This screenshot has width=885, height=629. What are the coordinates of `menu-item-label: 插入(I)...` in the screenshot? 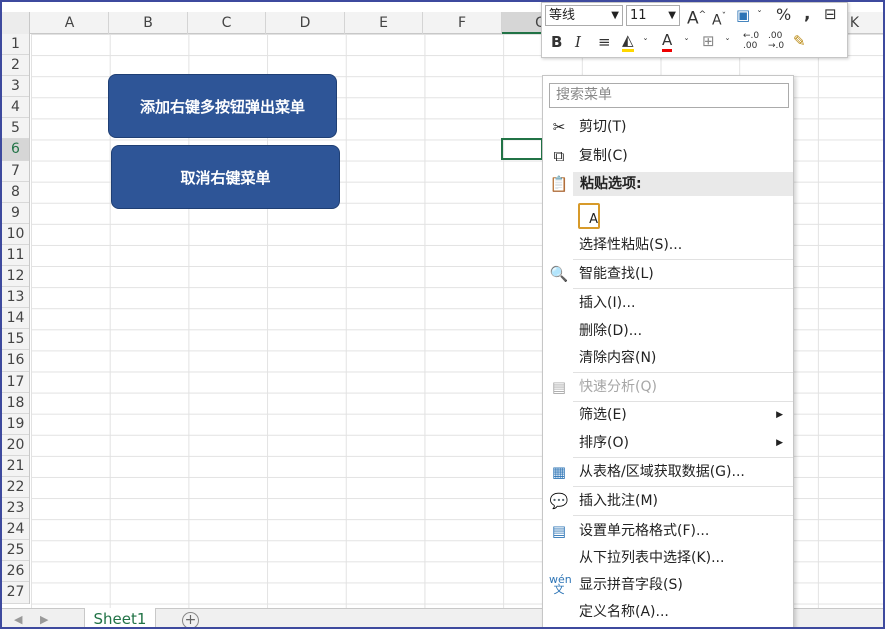 It's located at (607, 303).